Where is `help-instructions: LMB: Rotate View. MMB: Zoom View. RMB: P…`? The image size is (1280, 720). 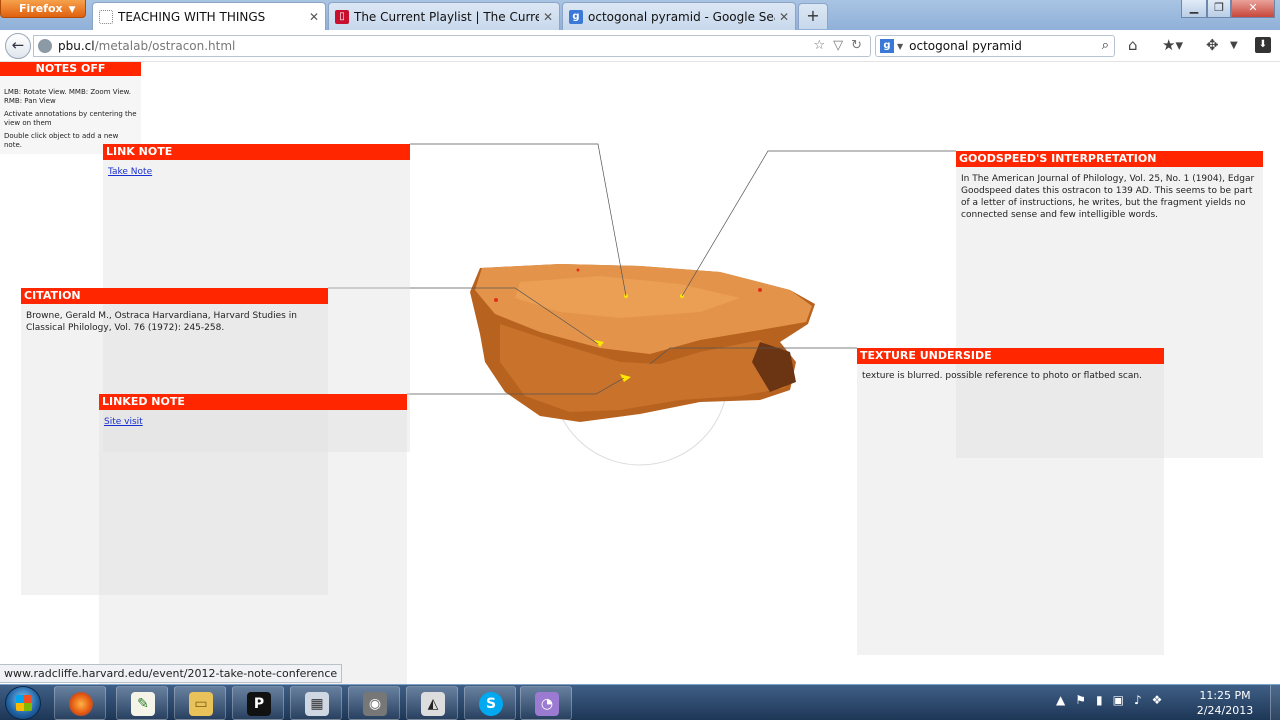 help-instructions: LMB: Rotate View. MMB: Zoom View. RMB: P… is located at coordinates (70, 115).